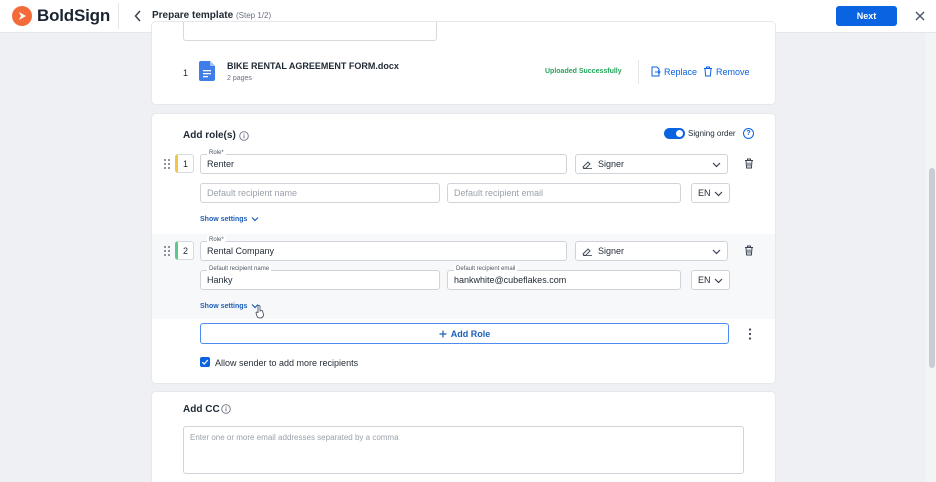 This screenshot has width=936, height=482. I want to click on help-icon: ?, so click(748, 133).